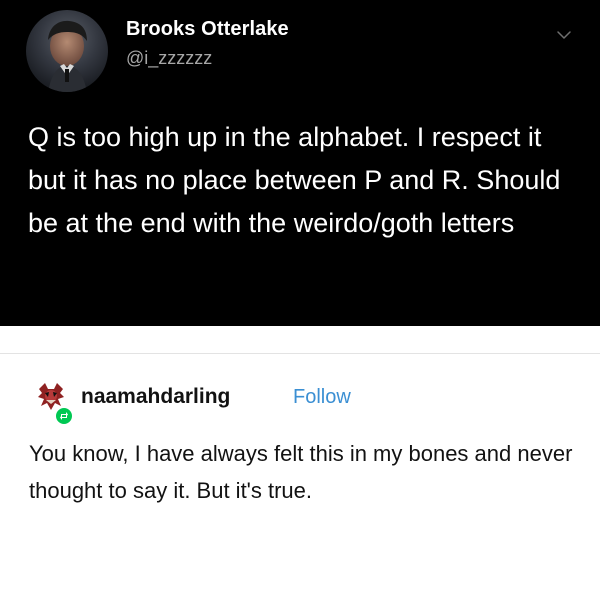 The width and height of the screenshot is (600, 597). What do you see at coordinates (322, 397) in the screenshot?
I see `follow-button: Follow` at bounding box center [322, 397].